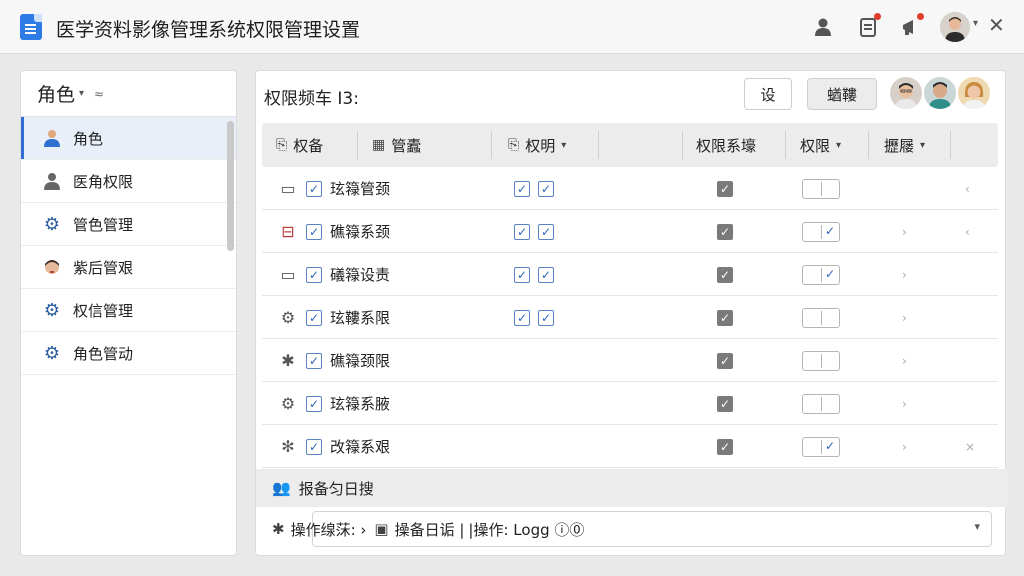 Image resolution: width=1024 pixels, height=576 pixels. Describe the element at coordinates (877, 16) in the screenshot. I see `notification-badge` at that location.